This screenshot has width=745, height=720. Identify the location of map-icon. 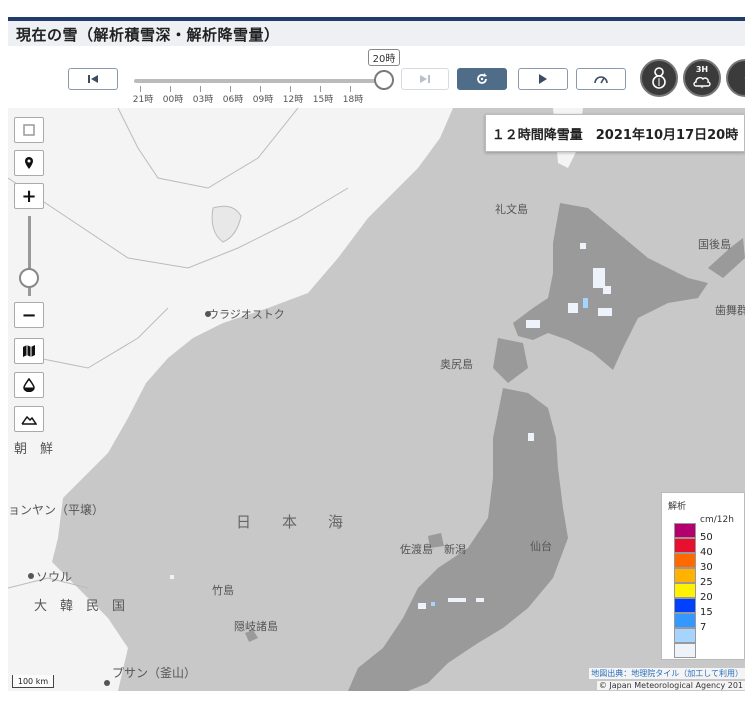
(29, 351).